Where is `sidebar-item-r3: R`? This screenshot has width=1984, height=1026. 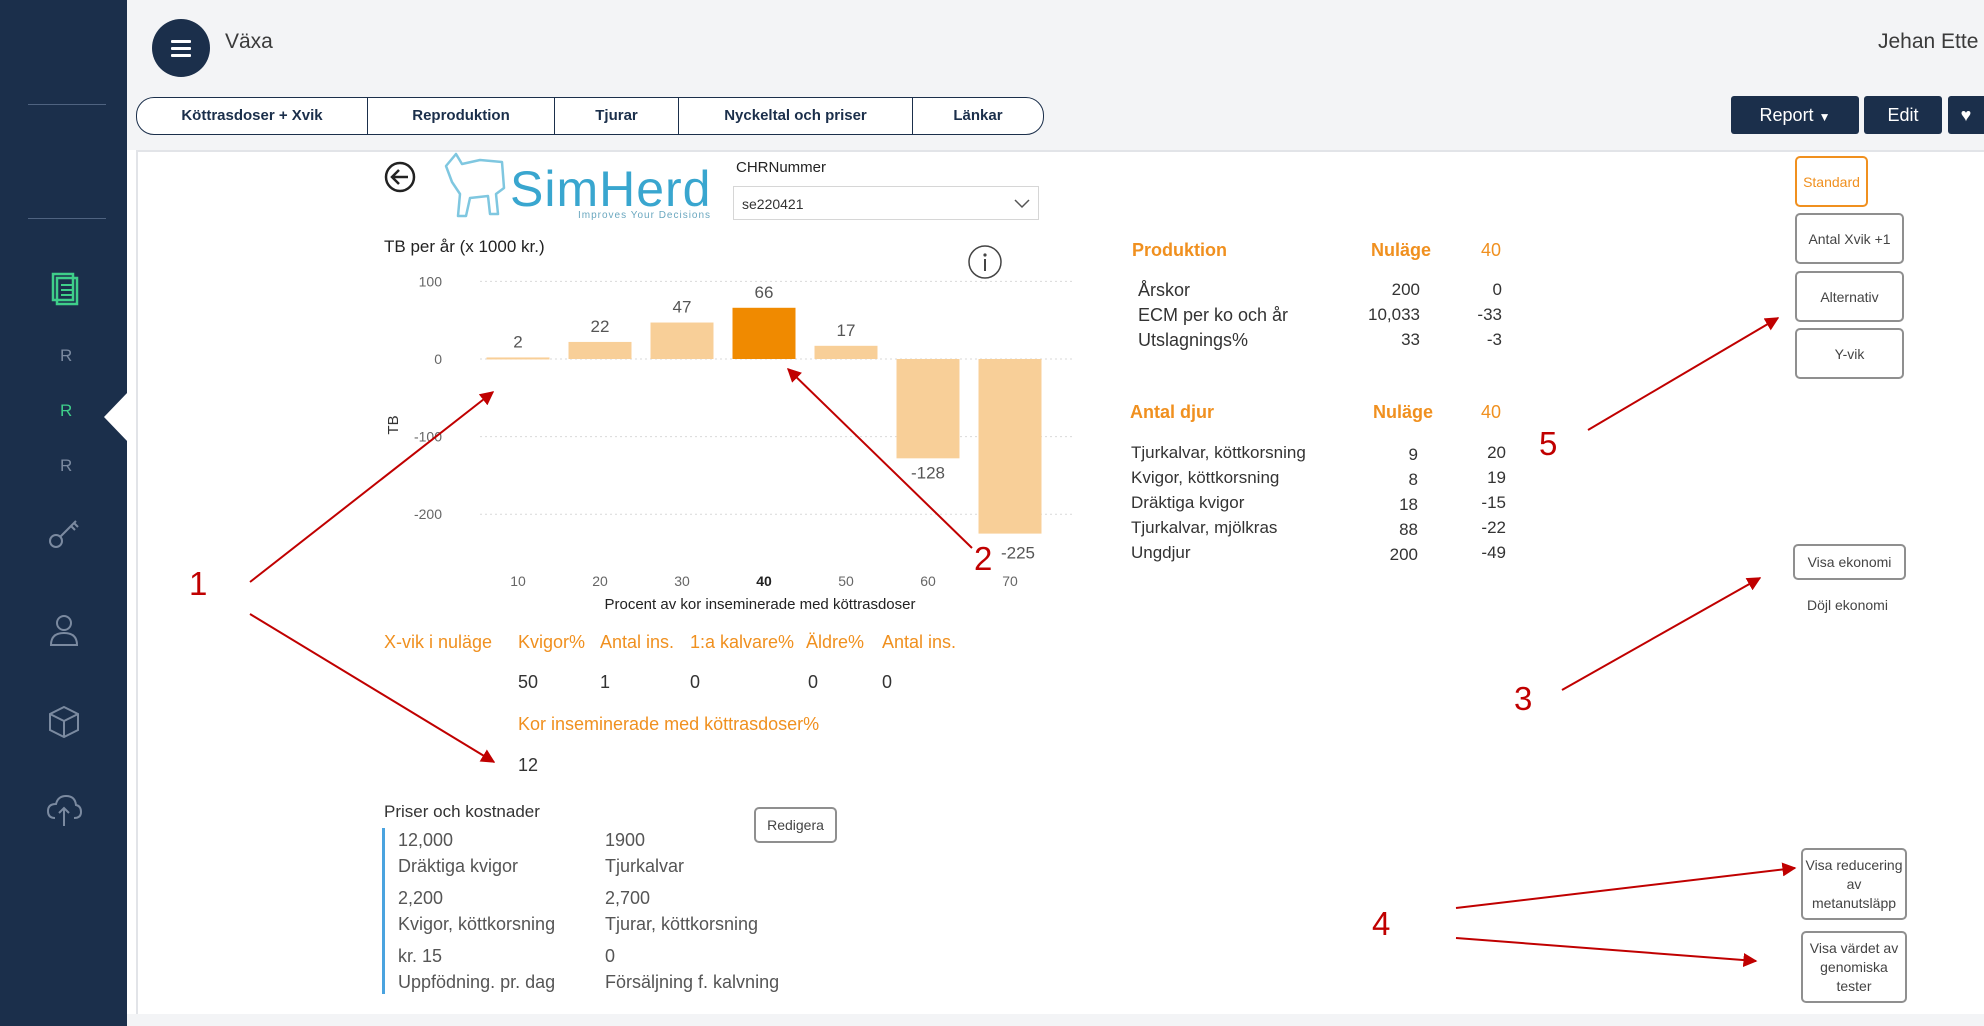
sidebar-item-r3: R is located at coordinates (66, 466).